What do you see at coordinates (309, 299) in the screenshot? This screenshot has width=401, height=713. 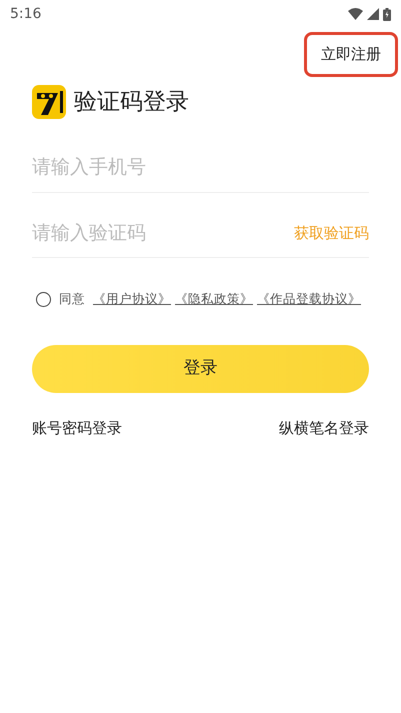 I see `agreement-link: 《作品登载协议》` at bounding box center [309, 299].